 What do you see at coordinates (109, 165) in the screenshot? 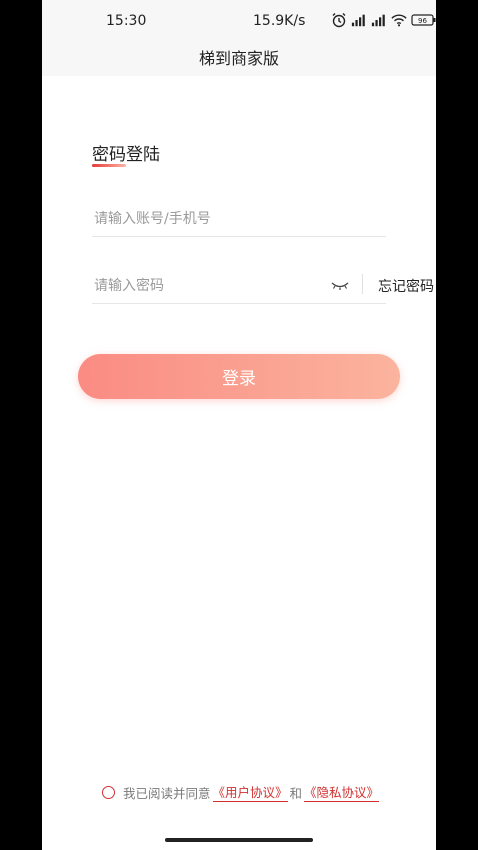
I see `title-underline` at bounding box center [109, 165].